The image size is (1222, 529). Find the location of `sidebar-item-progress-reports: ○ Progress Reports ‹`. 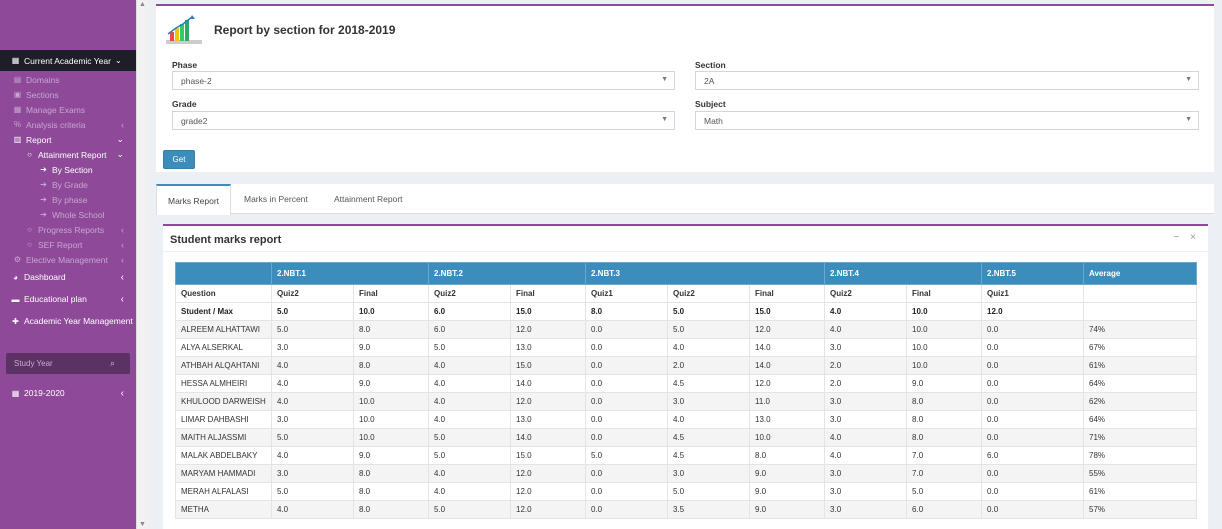

sidebar-item-progress-reports: ○ Progress Reports ‹ is located at coordinates (68, 229).